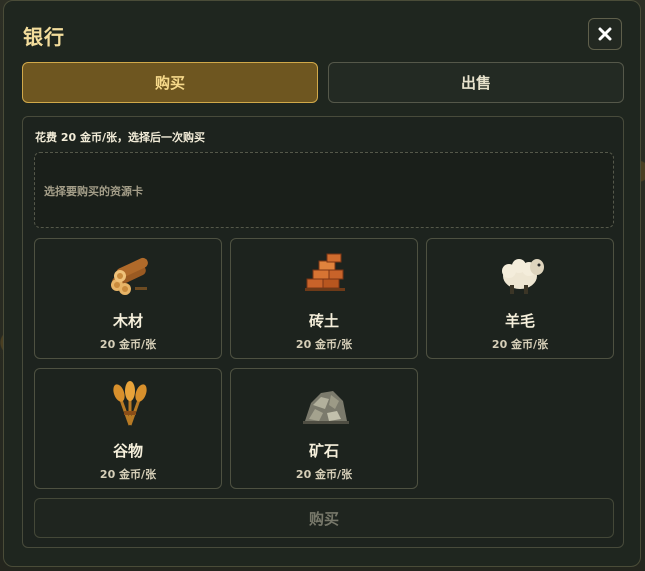 This screenshot has width=645, height=571. Describe the element at coordinates (324, 298) in the screenshot. I see `resource-card-brick: 砖土 20 金币/张` at that location.